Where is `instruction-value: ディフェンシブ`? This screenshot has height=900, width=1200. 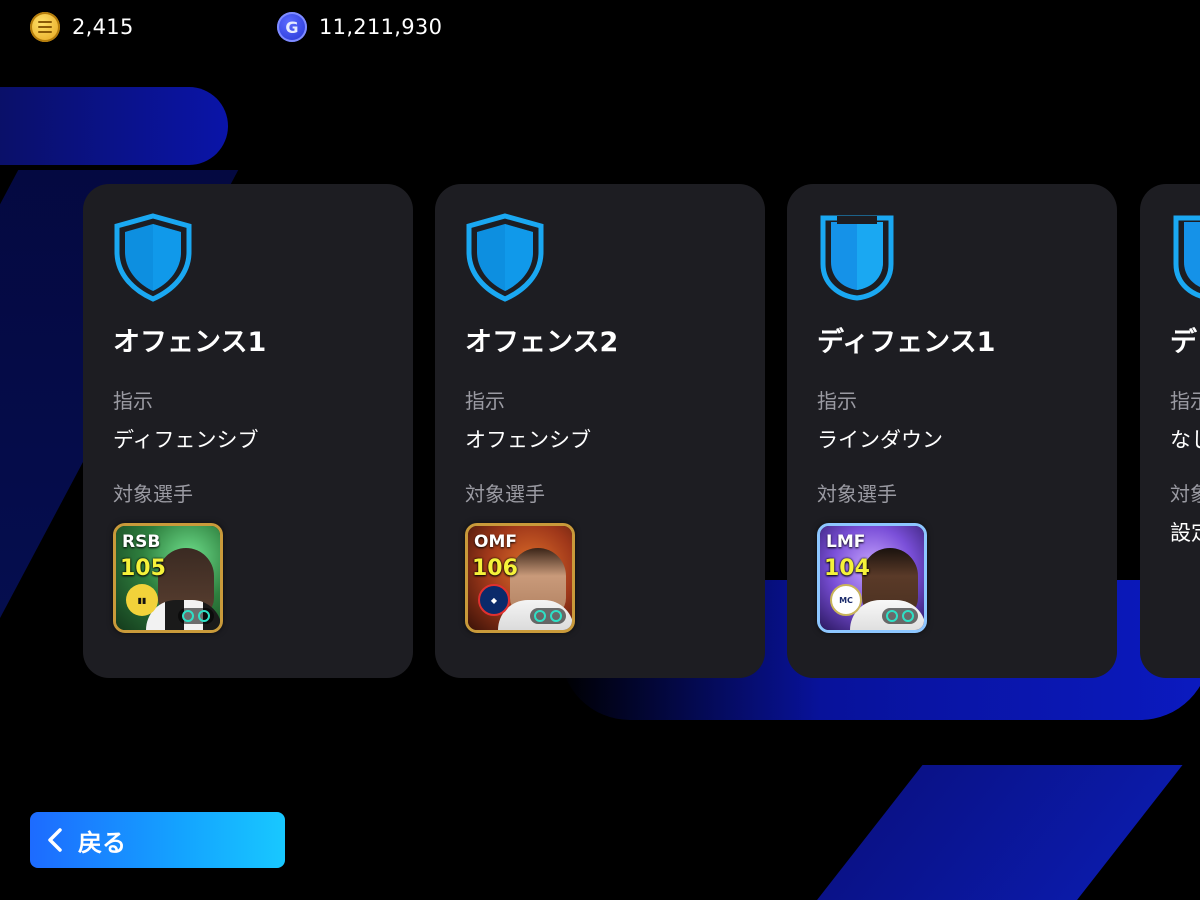 instruction-value: ディフェンシブ is located at coordinates (186, 440).